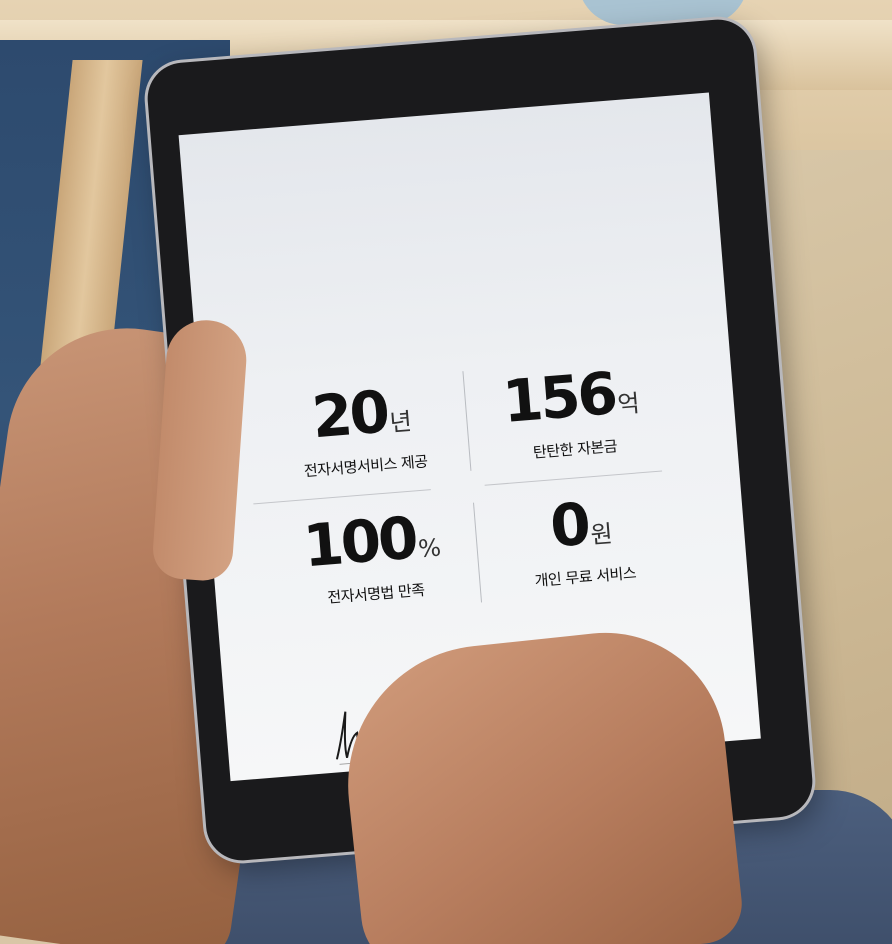 This screenshot has height=944, width=892. Describe the element at coordinates (601, 534) in the screenshot. I see `stat-unit: 원` at that location.